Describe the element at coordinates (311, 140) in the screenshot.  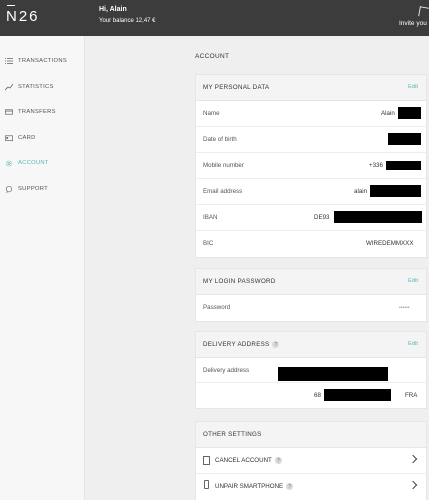
I see `birth-row: Date of birth` at that location.